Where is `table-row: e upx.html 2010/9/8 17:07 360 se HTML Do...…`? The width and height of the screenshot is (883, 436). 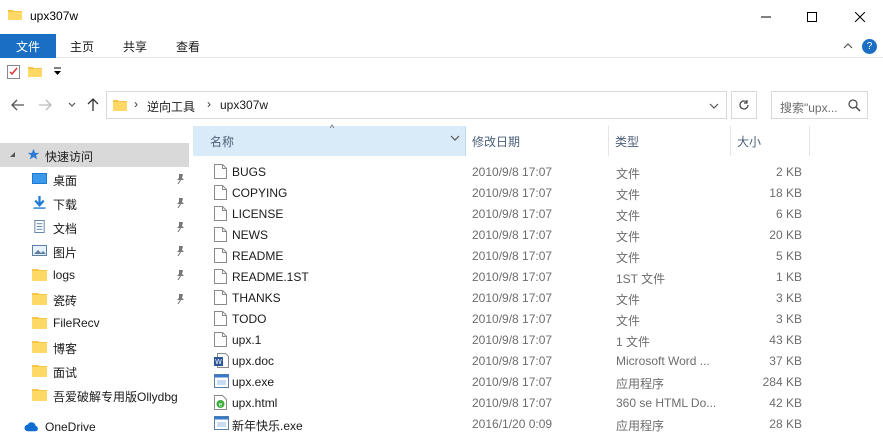
table-row: e upx.html 2010/9/8 17:07 360 se HTML Do...… is located at coordinates (538, 402).